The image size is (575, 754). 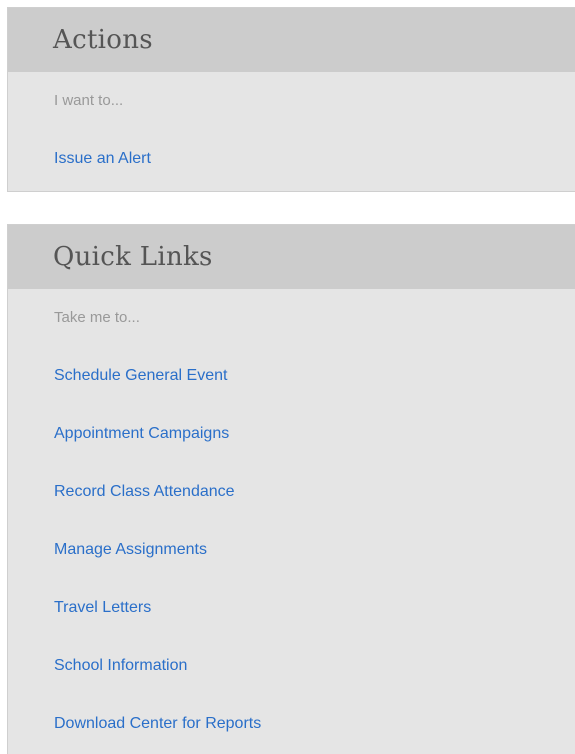 What do you see at coordinates (120, 665) in the screenshot?
I see `school-information-link: School Information` at bounding box center [120, 665].